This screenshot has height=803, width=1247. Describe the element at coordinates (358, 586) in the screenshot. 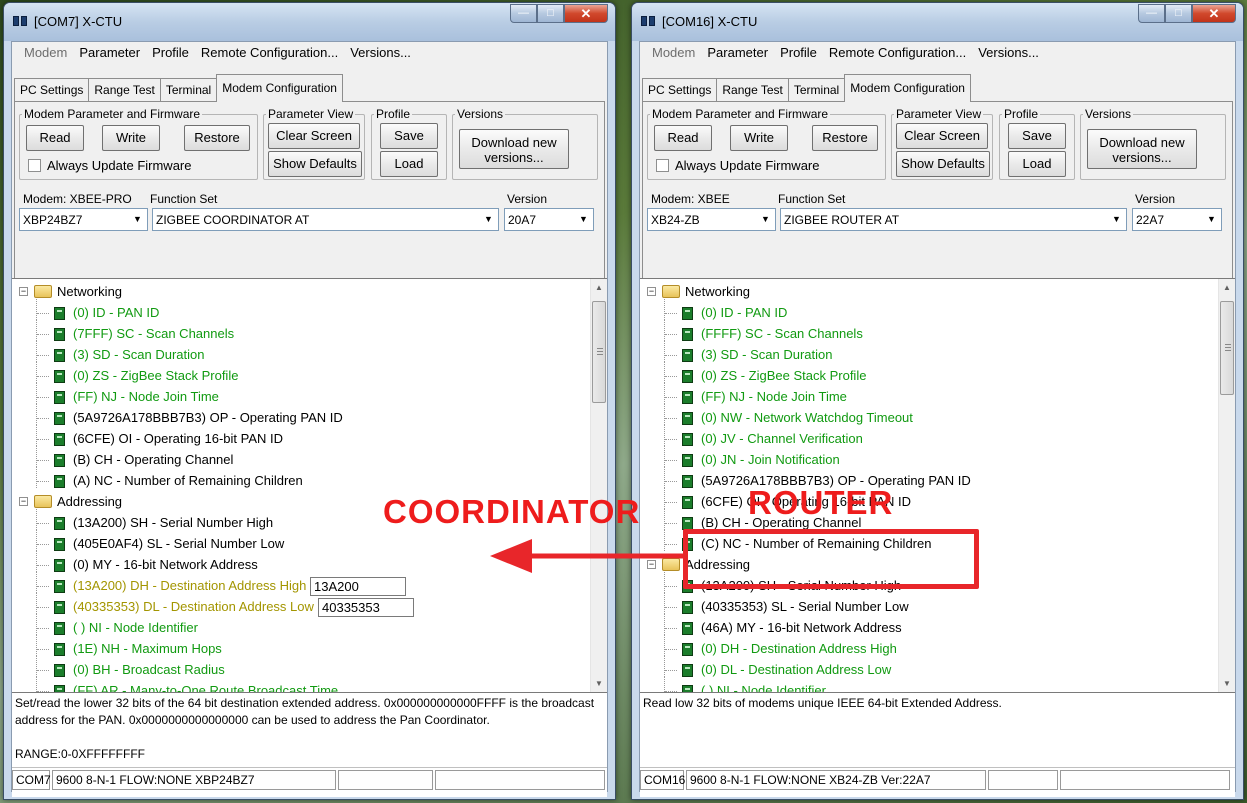

I see `parameter-value-input: 13A200` at that location.